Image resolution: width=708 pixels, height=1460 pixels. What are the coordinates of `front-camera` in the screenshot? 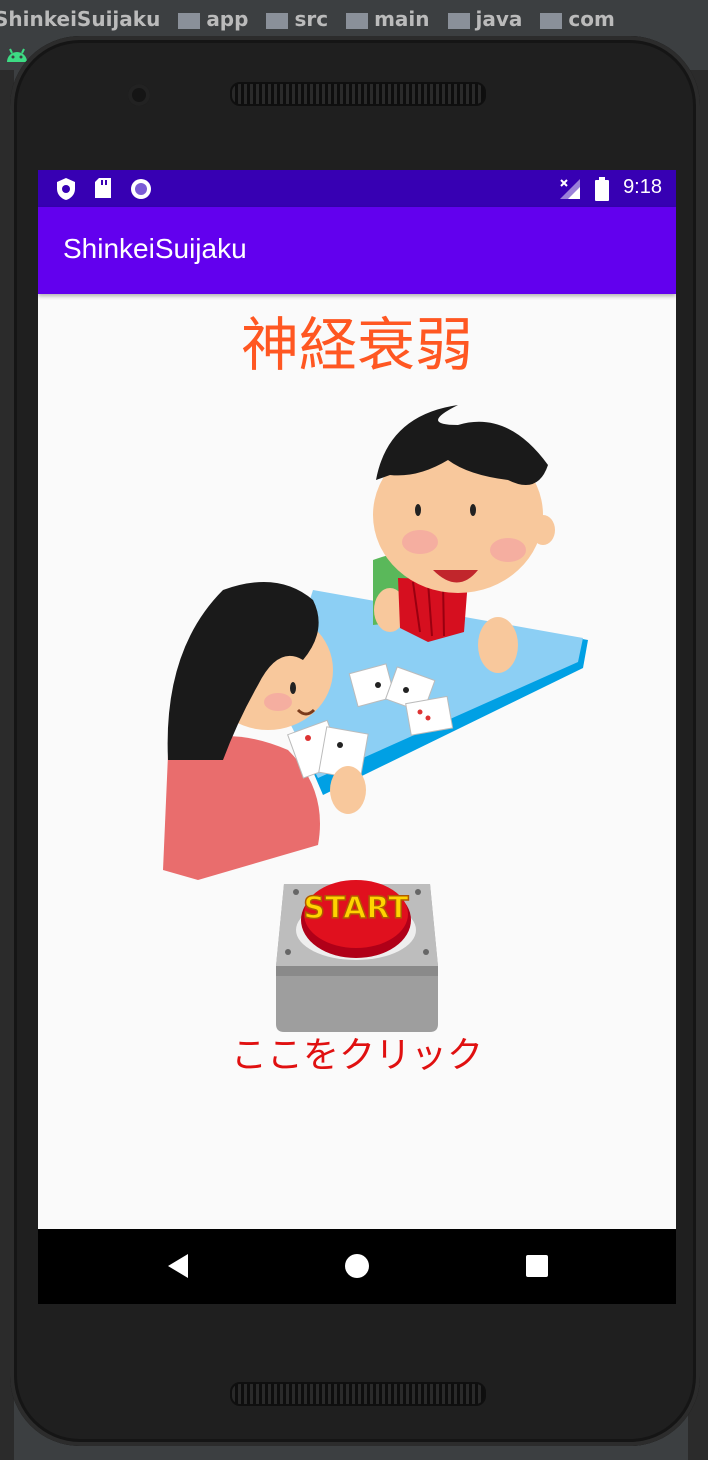 It's located at (139, 95).